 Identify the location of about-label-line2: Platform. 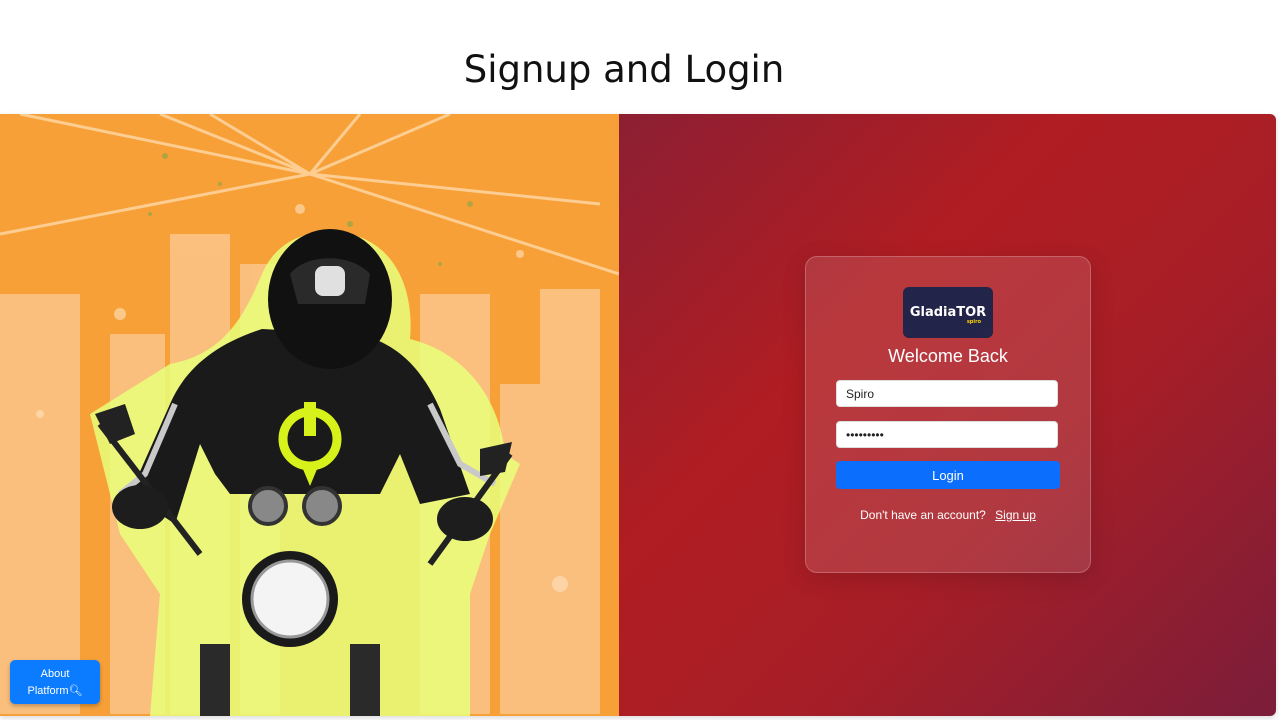
(48, 691).